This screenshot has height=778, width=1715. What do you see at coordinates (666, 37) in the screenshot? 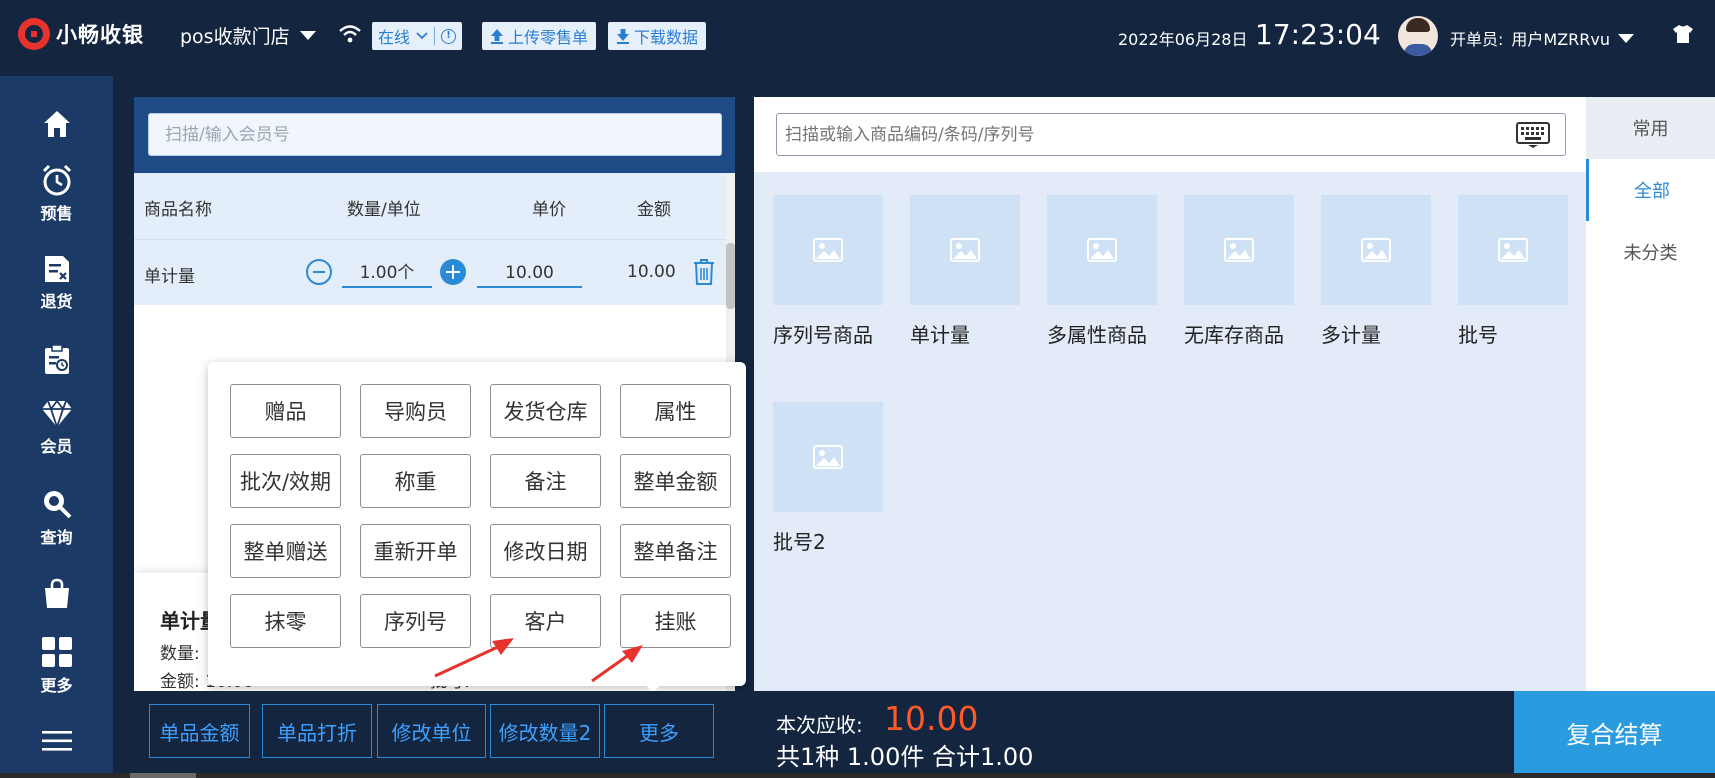
I see `download-label: 下载数据` at bounding box center [666, 37].